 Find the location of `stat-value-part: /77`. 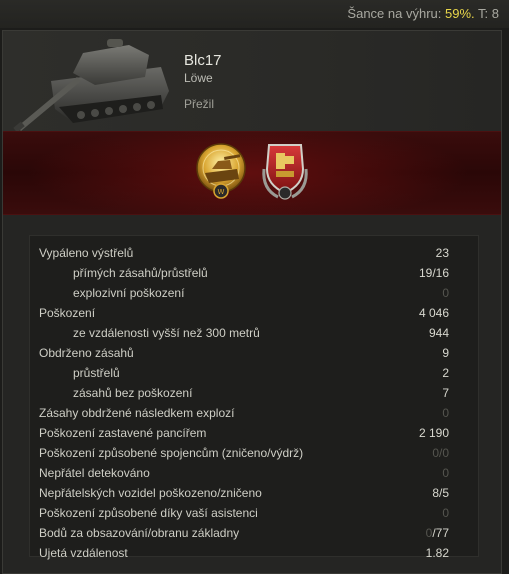

stat-value-part: /77 is located at coordinates (440, 533).